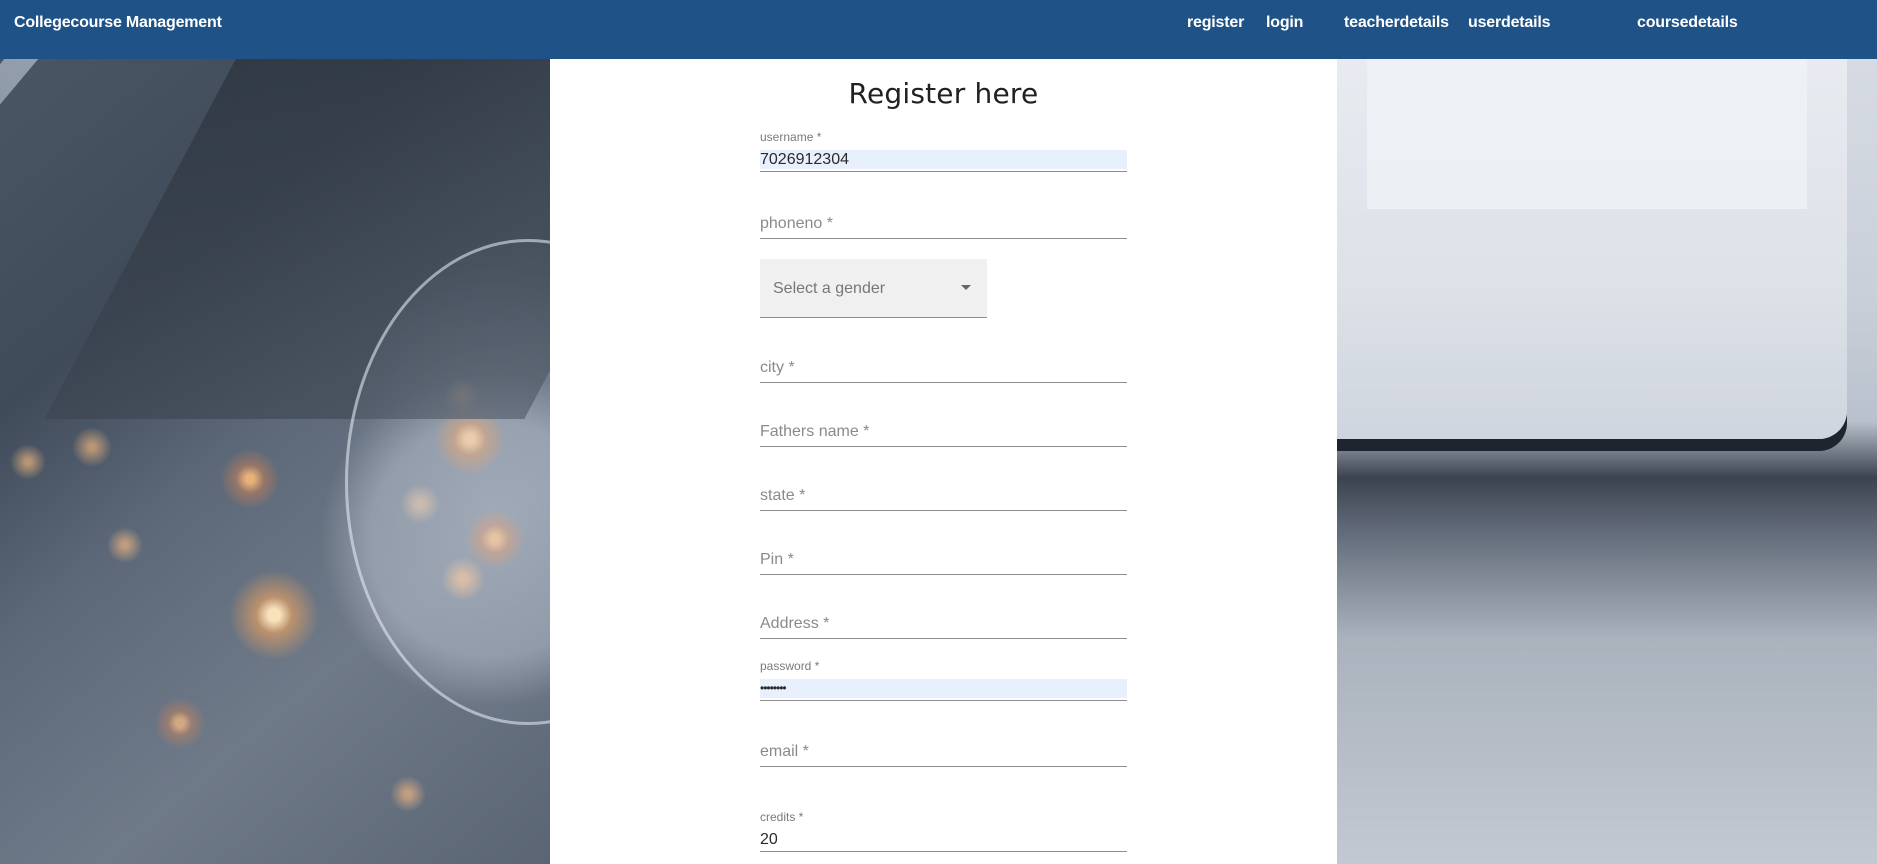 Image resolution: width=1877 pixels, height=864 pixels. What do you see at coordinates (1215, 23) in the screenshot?
I see `nav-link-register: register` at bounding box center [1215, 23].